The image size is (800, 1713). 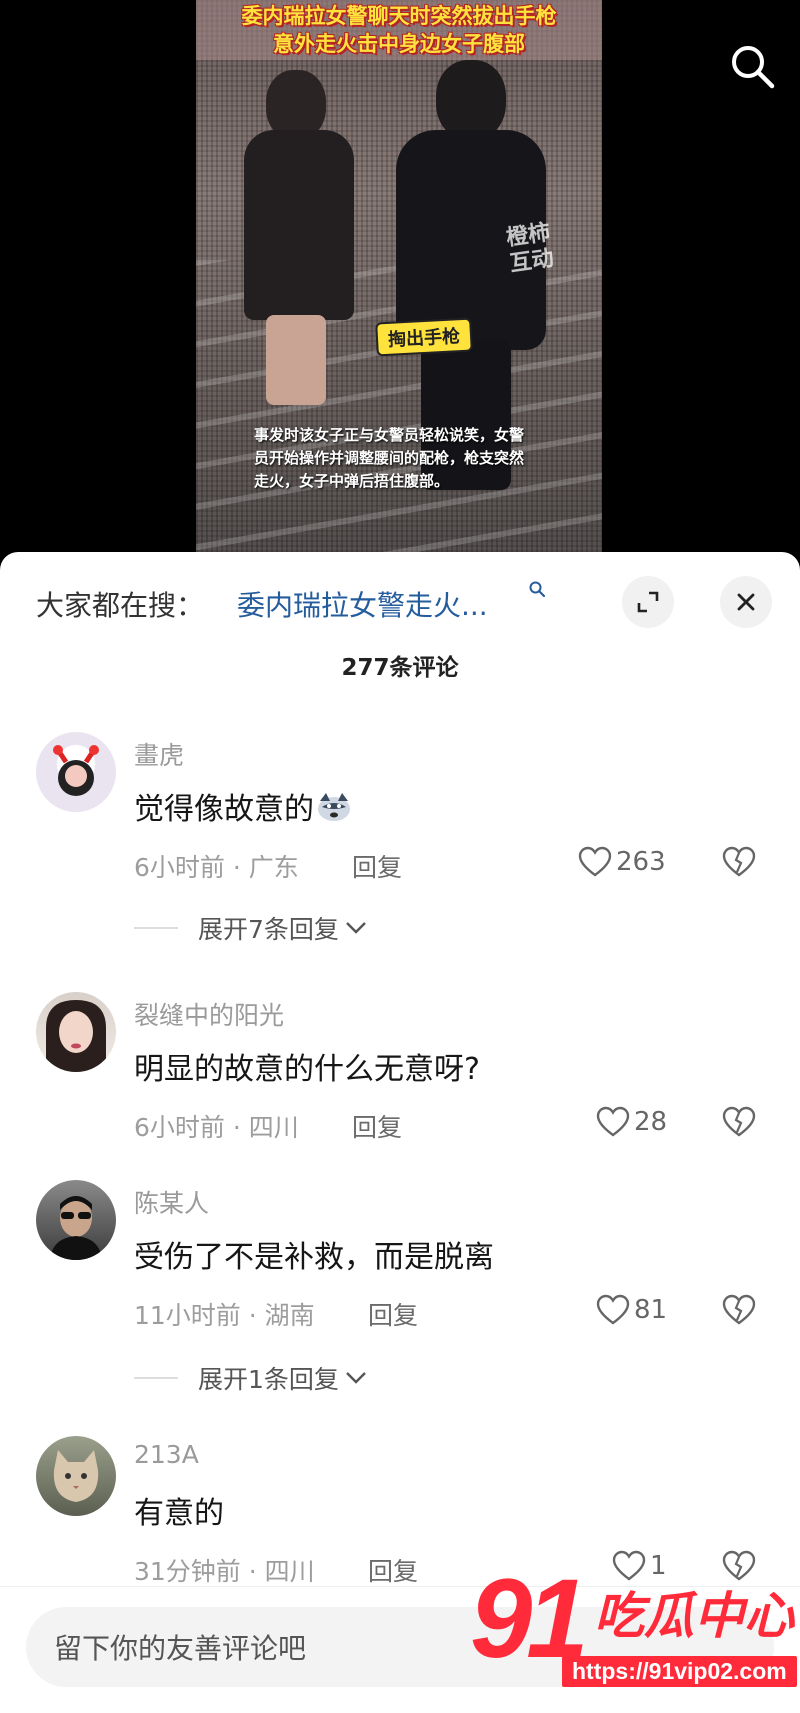 I want to click on comment-count: 277条评论, so click(x=400, y=668).